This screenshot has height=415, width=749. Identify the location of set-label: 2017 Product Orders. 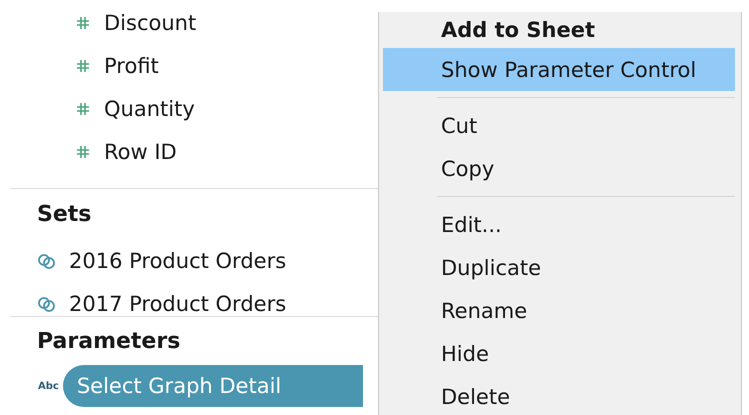
(177, 304).